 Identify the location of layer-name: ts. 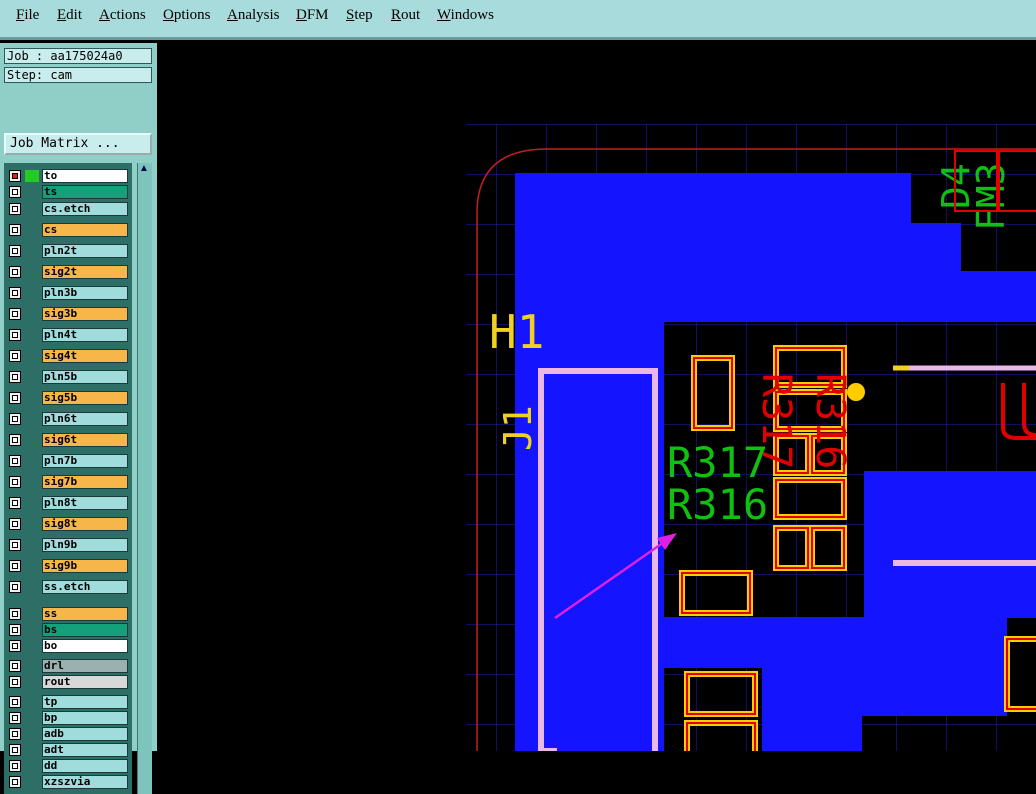
(85, 192).